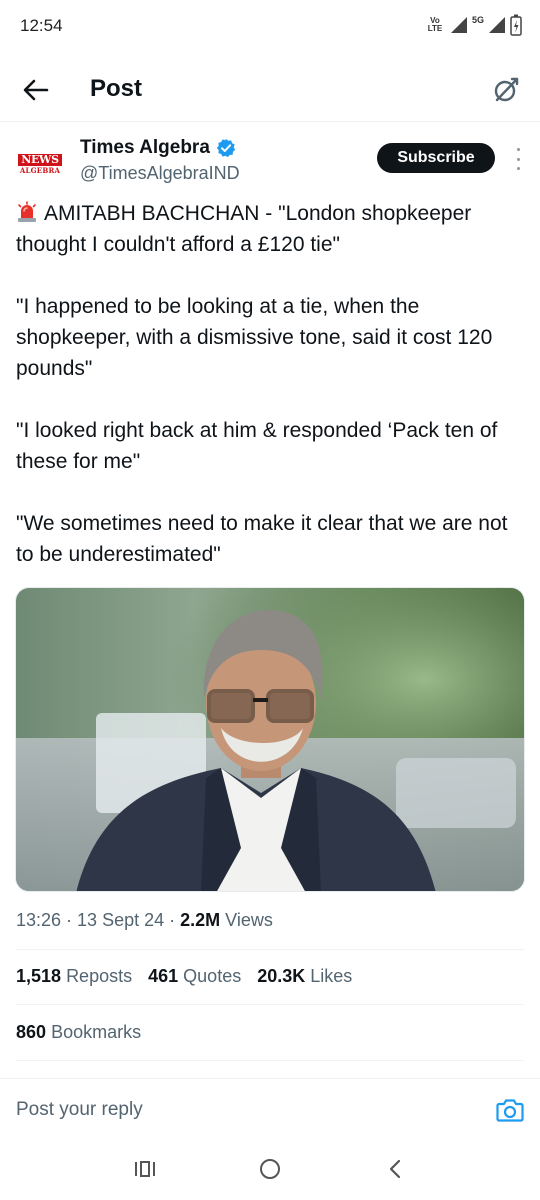 This screenshot has width=540, height=1200. I want to click on author-name: Times Algebra, so click(158, 148).